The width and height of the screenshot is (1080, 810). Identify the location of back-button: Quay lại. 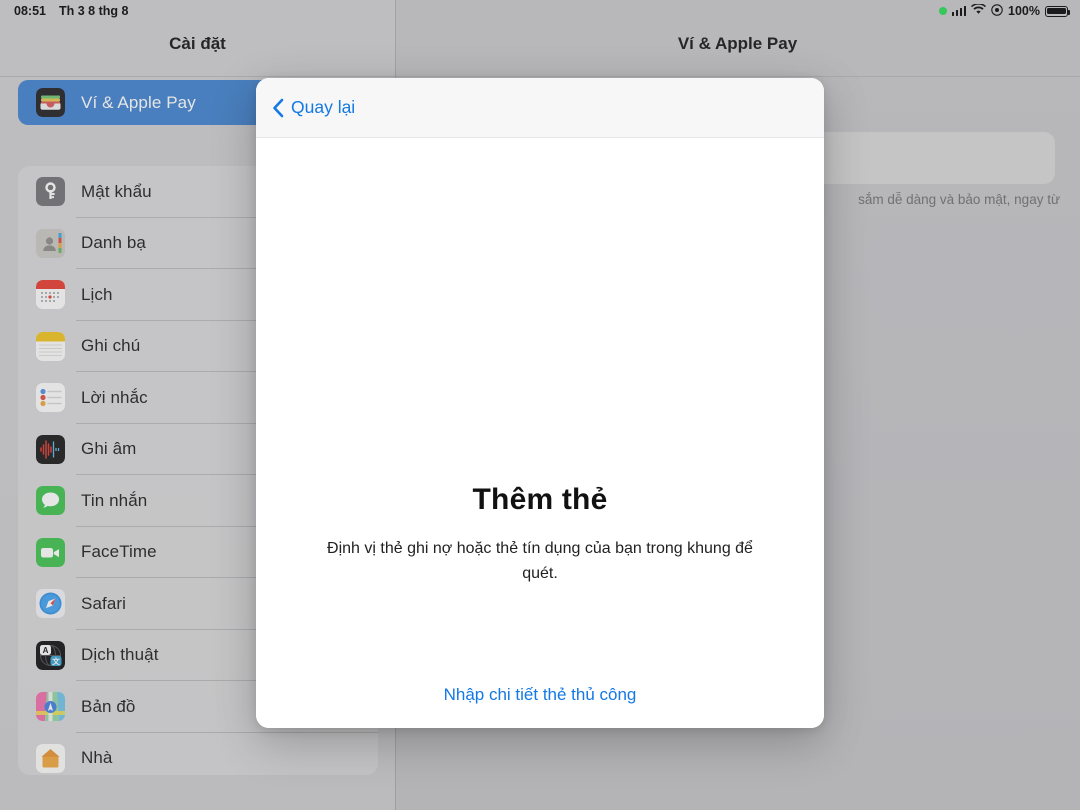
(313, 107).